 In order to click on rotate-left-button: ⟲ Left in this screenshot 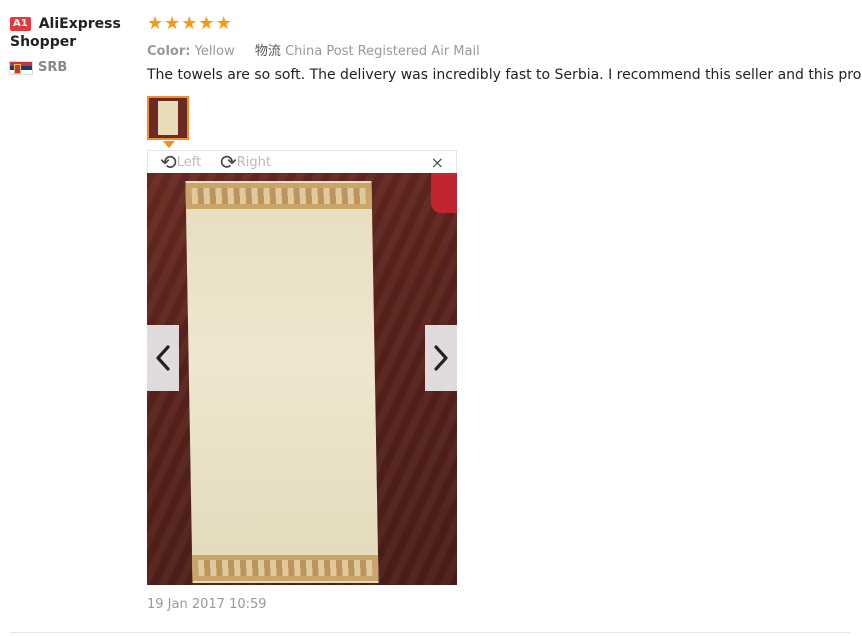, I will do `click(180, 162)`.